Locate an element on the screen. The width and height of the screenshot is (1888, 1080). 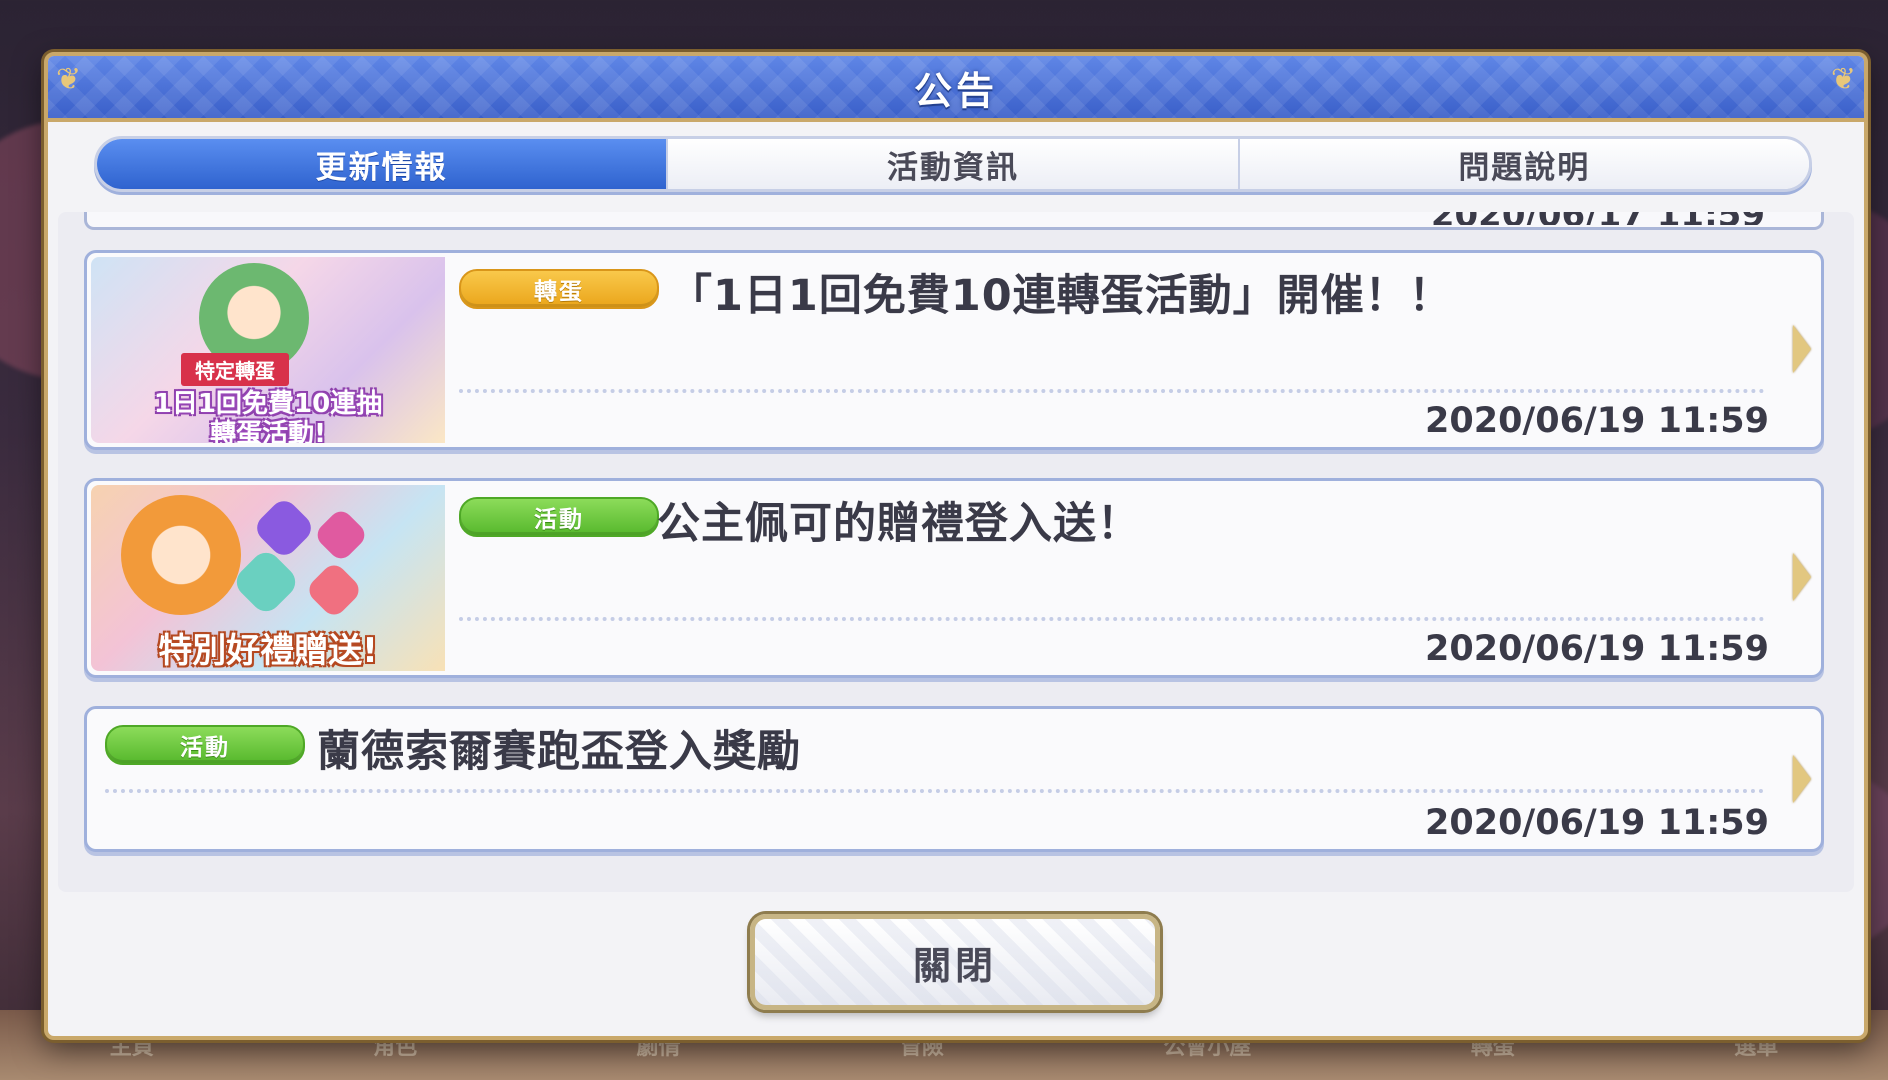
announcement-card: 活動 蘭德索爾賽跑盃登入獎勵 2020/06/19 11:59 is located at coordinates (954, 779).